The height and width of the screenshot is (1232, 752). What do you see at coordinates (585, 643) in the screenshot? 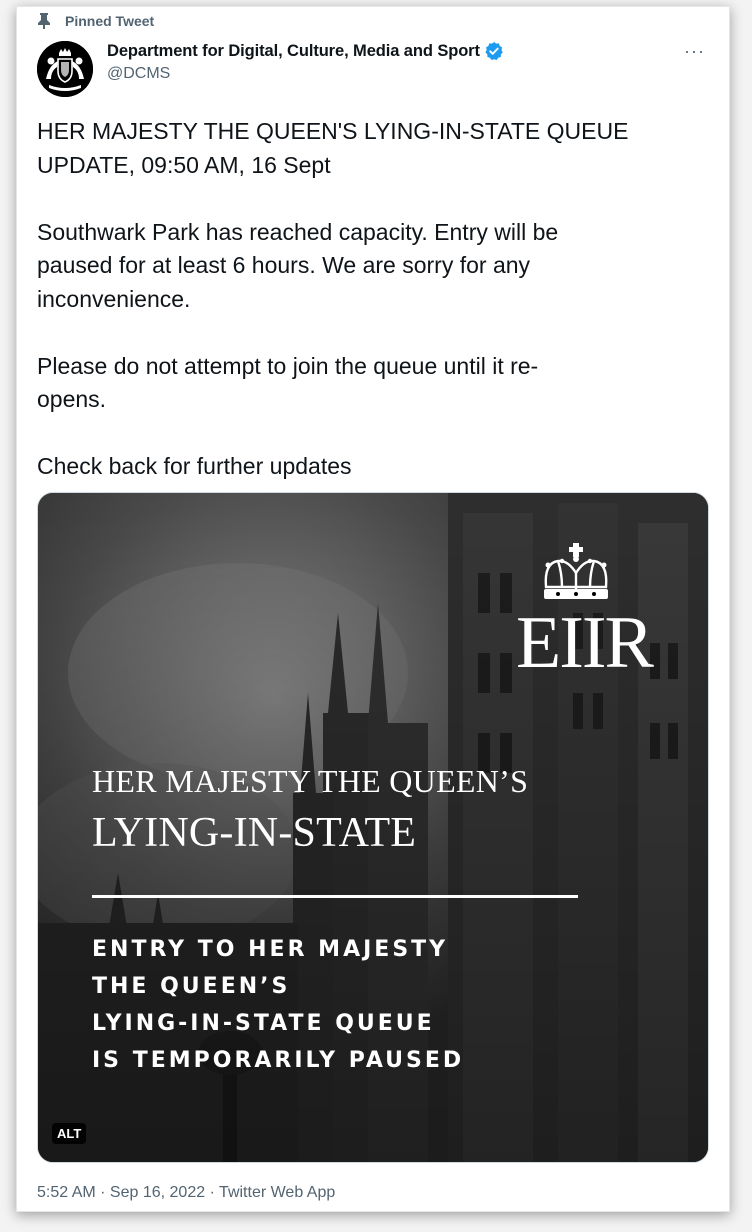
I see `cipher-text: EIIR` at bounding box center [585, 643].